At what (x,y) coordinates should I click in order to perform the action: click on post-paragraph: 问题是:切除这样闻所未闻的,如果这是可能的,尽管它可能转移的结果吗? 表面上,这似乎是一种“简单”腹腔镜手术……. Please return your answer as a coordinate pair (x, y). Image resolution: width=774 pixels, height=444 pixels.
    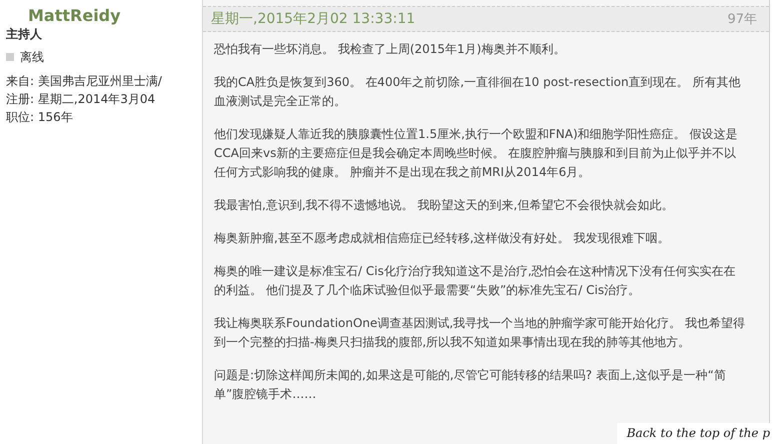
    Looking at the image, I should click on (470, 385).